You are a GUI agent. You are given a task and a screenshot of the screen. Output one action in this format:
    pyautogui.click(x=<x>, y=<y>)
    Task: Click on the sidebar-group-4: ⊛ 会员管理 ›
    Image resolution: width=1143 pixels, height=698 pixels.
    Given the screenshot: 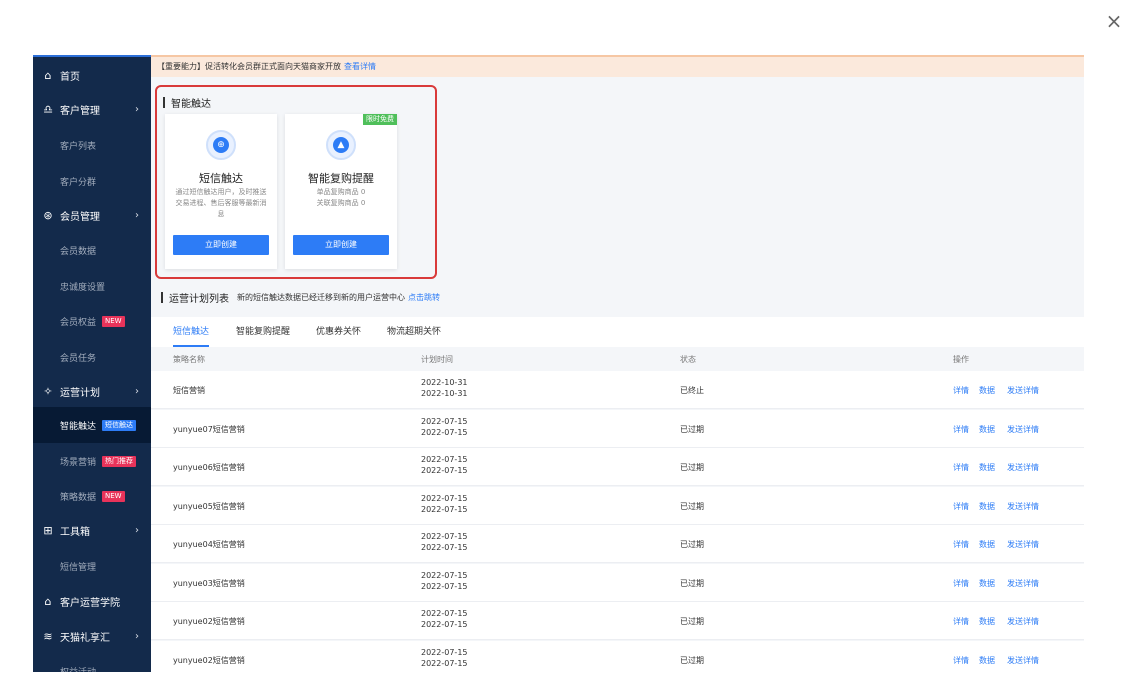 What is the action you would take?
    pyautogui.click(x=92, y=215)
    